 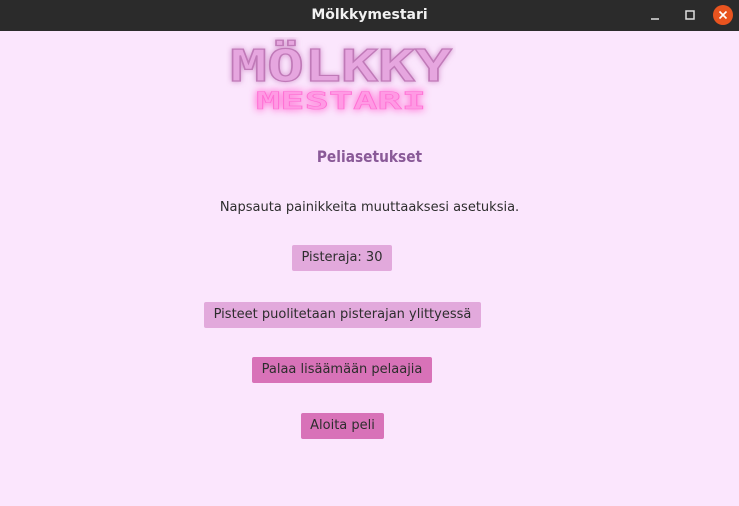 I want to click on minimize-button, so click(x=655, y=15).